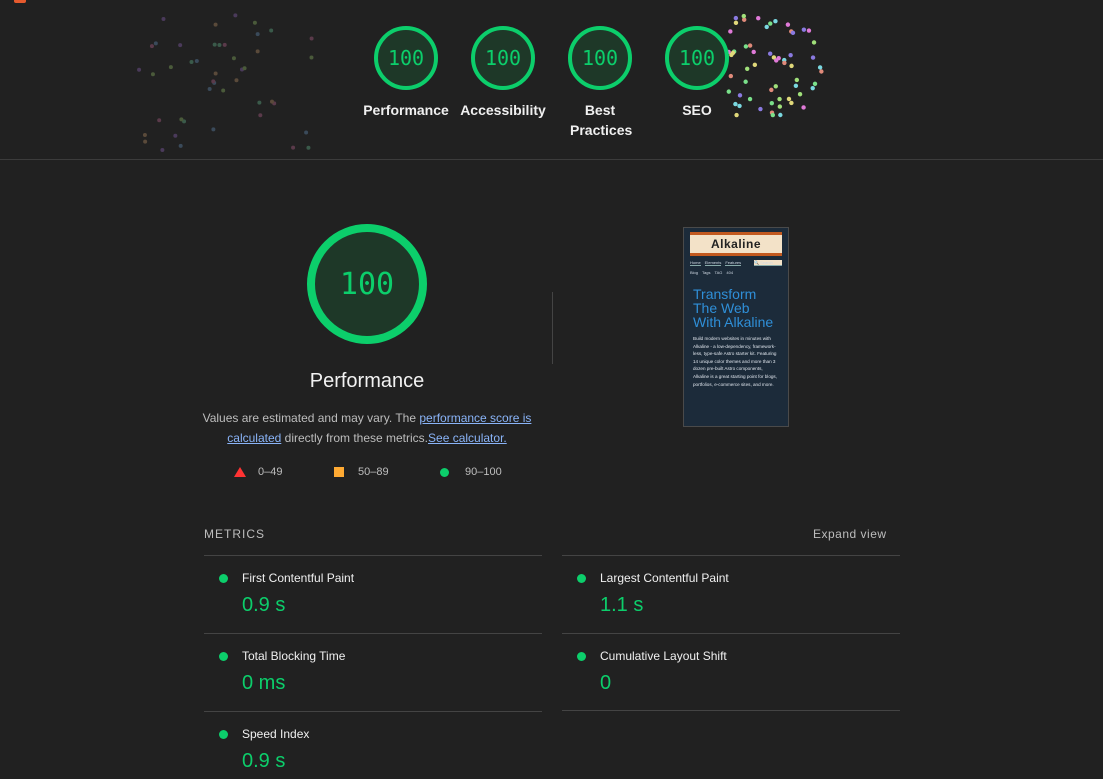 The height and width of the screenshot is (779, 1103). What do you see at coordinates (406, 110) in the screenshot?
I see `gauge-performance-label: Performance` at bounding box center [406, 110].